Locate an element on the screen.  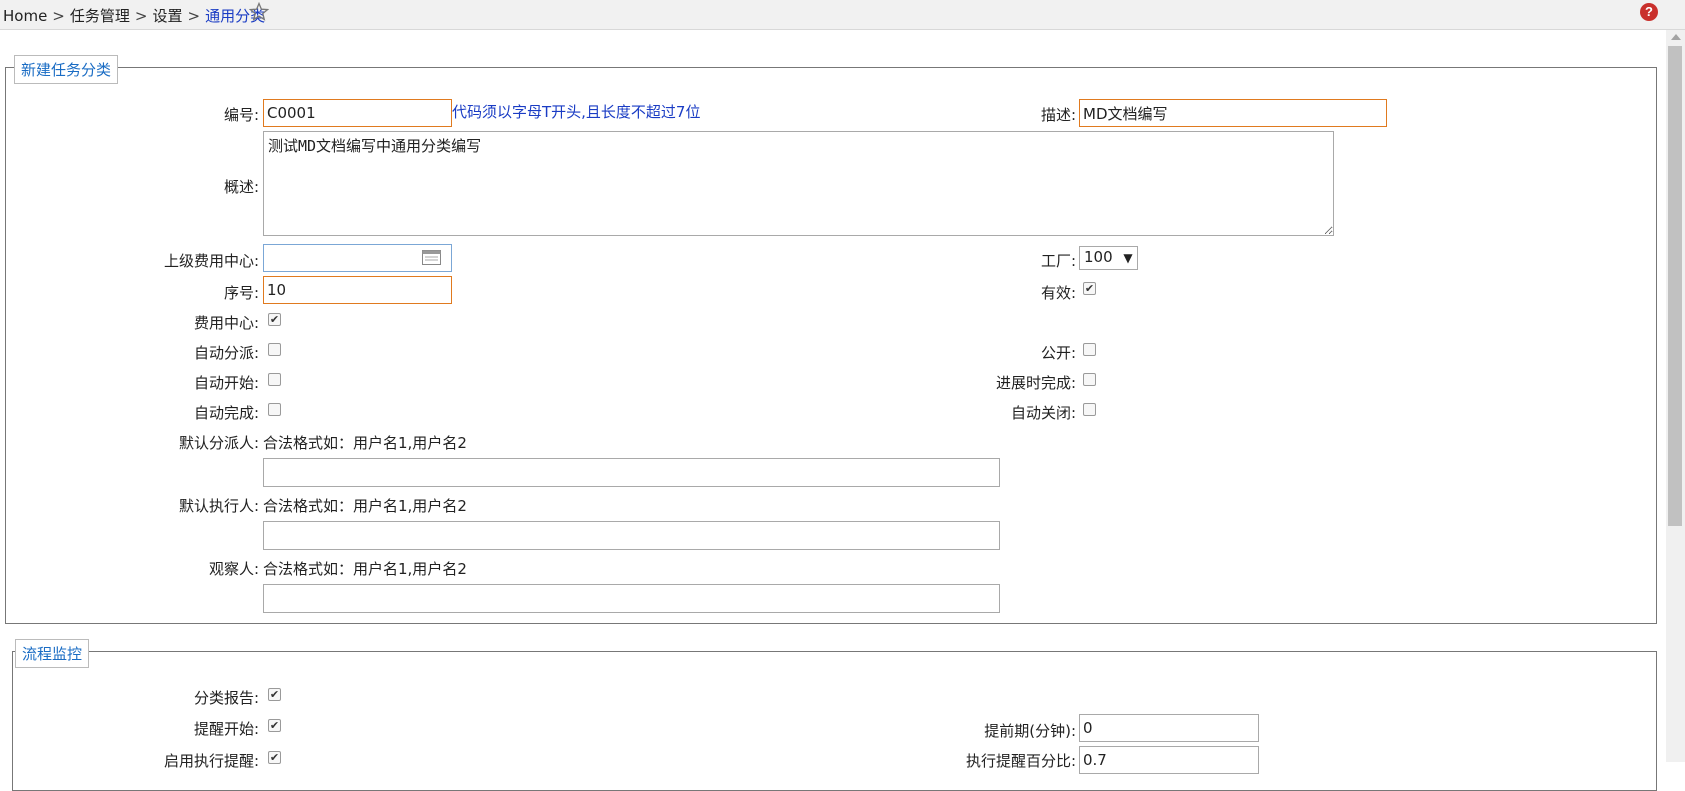
code-label: 编号: is located at coordinates (241, 115).